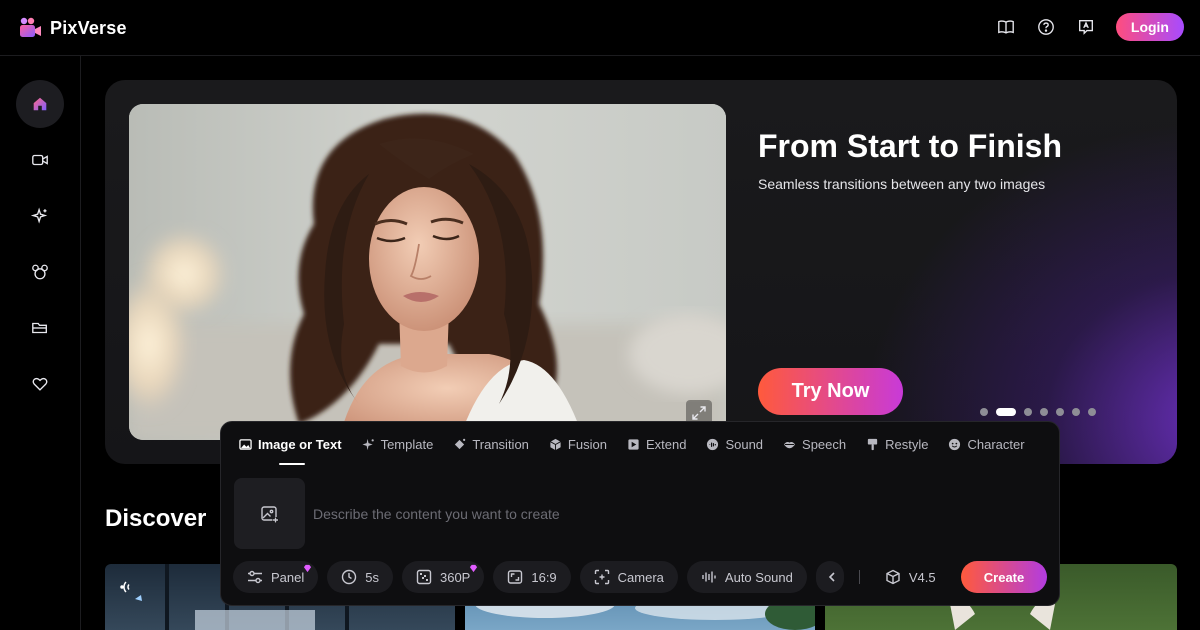 The width and height of the screenshot is (1200, 630). I want to click on sidebar-item-ai, so click(40, 216).